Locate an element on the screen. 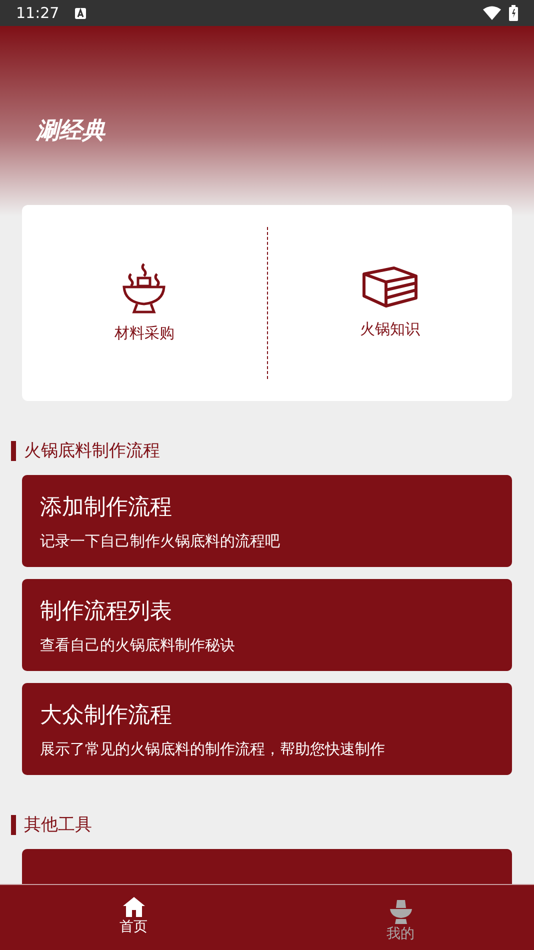 Image resolution: width=534 pixels, height=950 pixels. app-title: 涮经典 is located at coordinates (70, 131).